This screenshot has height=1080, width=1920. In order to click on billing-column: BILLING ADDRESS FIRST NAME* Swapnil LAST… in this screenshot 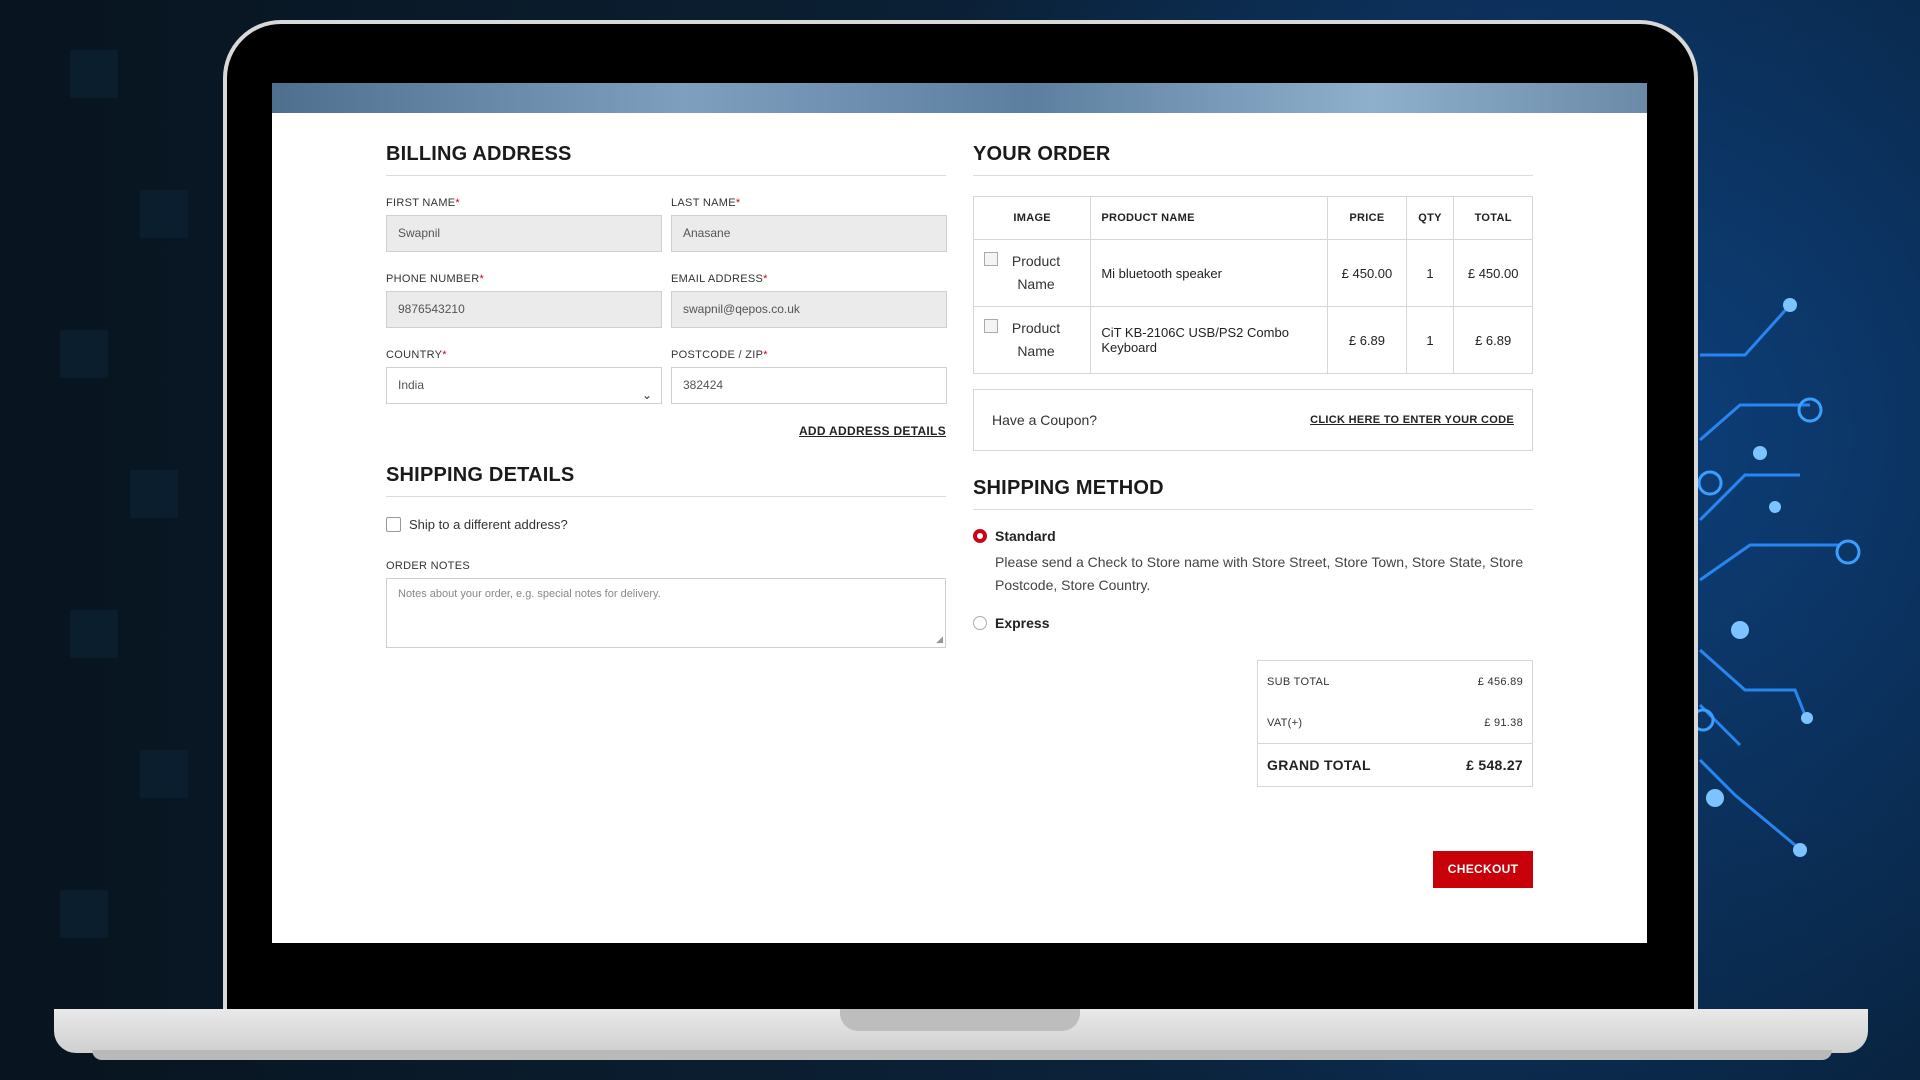, I will do `click(666, 395)`.